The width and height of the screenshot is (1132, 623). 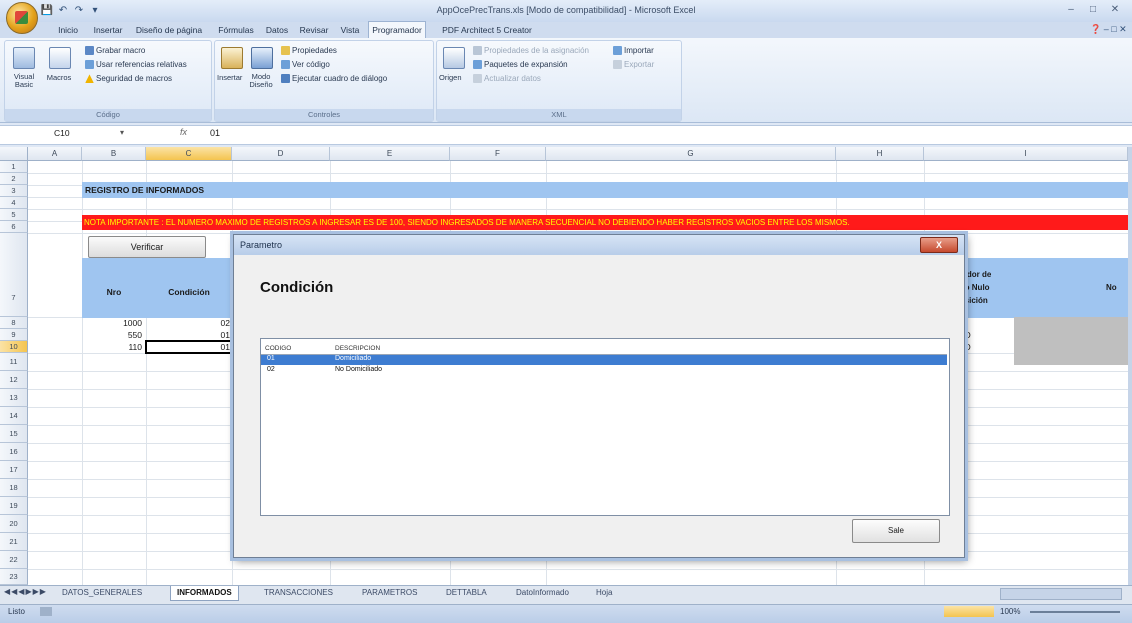 I want to click on importar-label: Importar, so click(x=639, y=50).